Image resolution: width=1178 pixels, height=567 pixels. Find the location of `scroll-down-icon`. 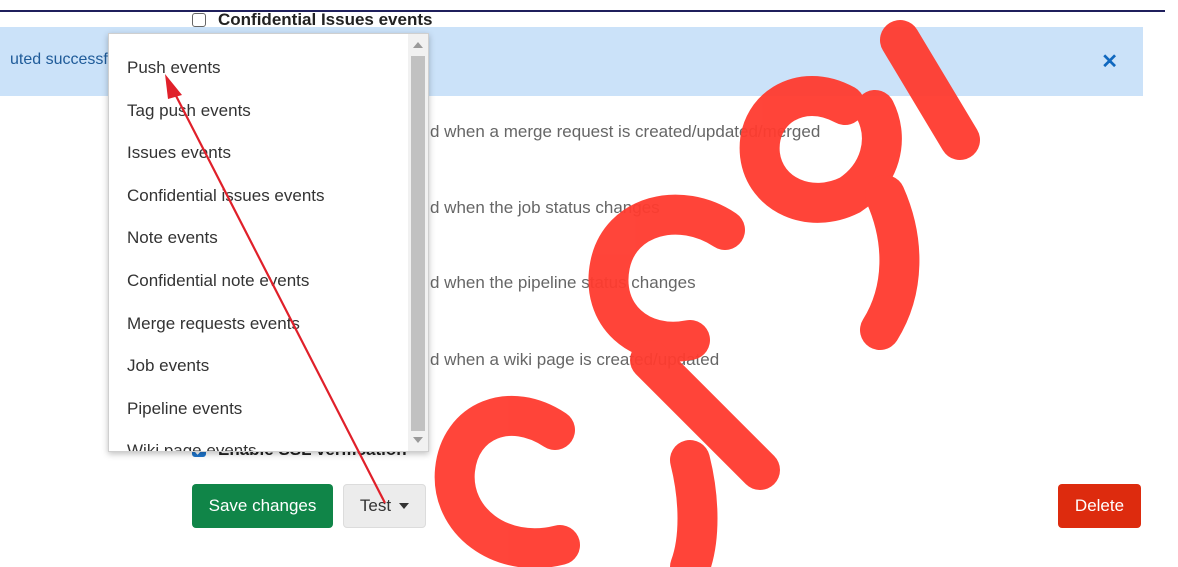

scroll-down-icon is located at coordinates (418, 440).